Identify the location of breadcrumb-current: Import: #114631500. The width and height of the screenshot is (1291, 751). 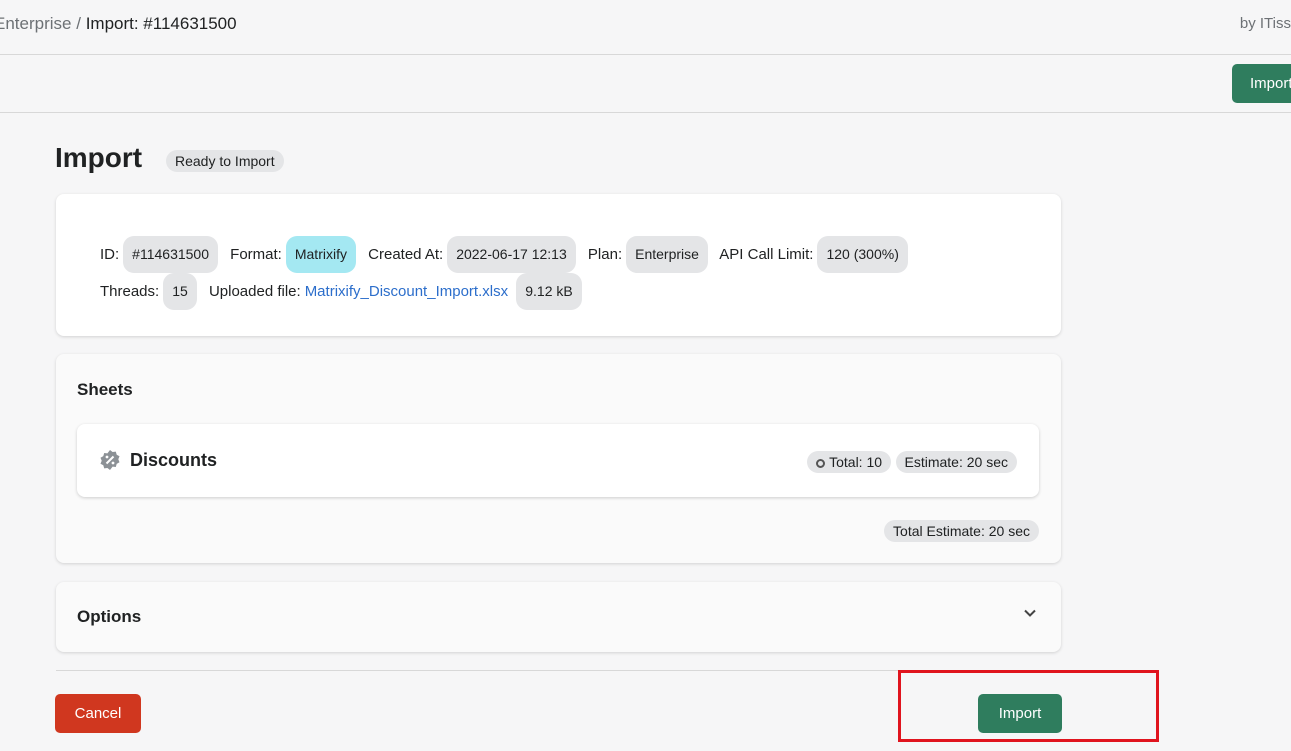
(161, 23).